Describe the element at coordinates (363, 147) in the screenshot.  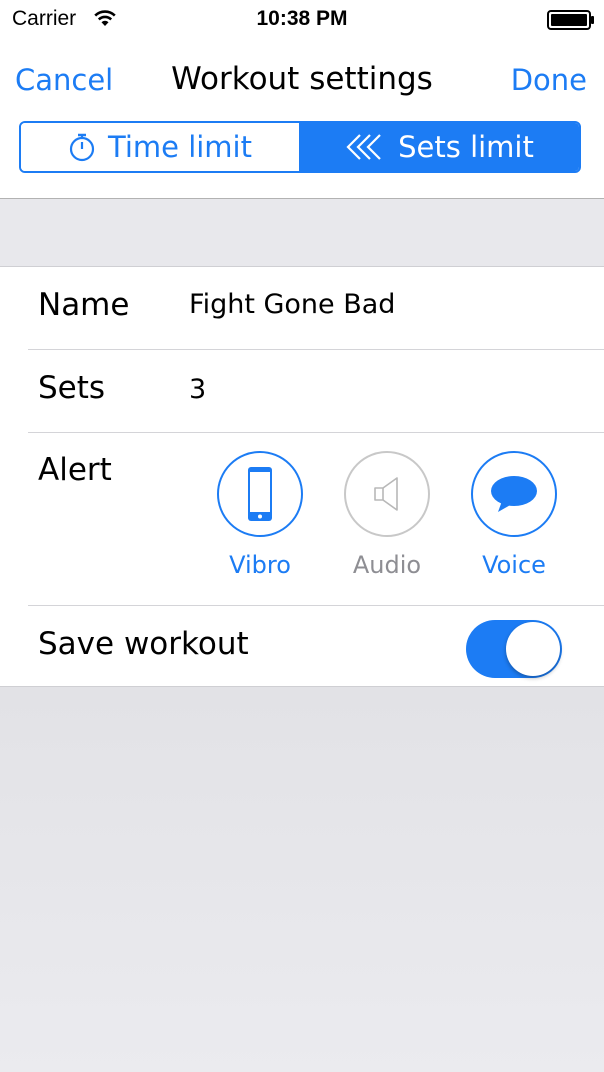
I see `chevrons-left-icon` at that location.